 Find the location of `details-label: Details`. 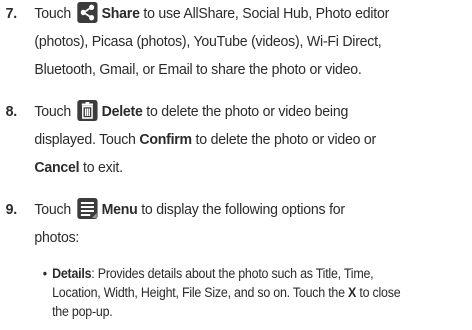

details-label: Details is located at coordinates (72, 273).